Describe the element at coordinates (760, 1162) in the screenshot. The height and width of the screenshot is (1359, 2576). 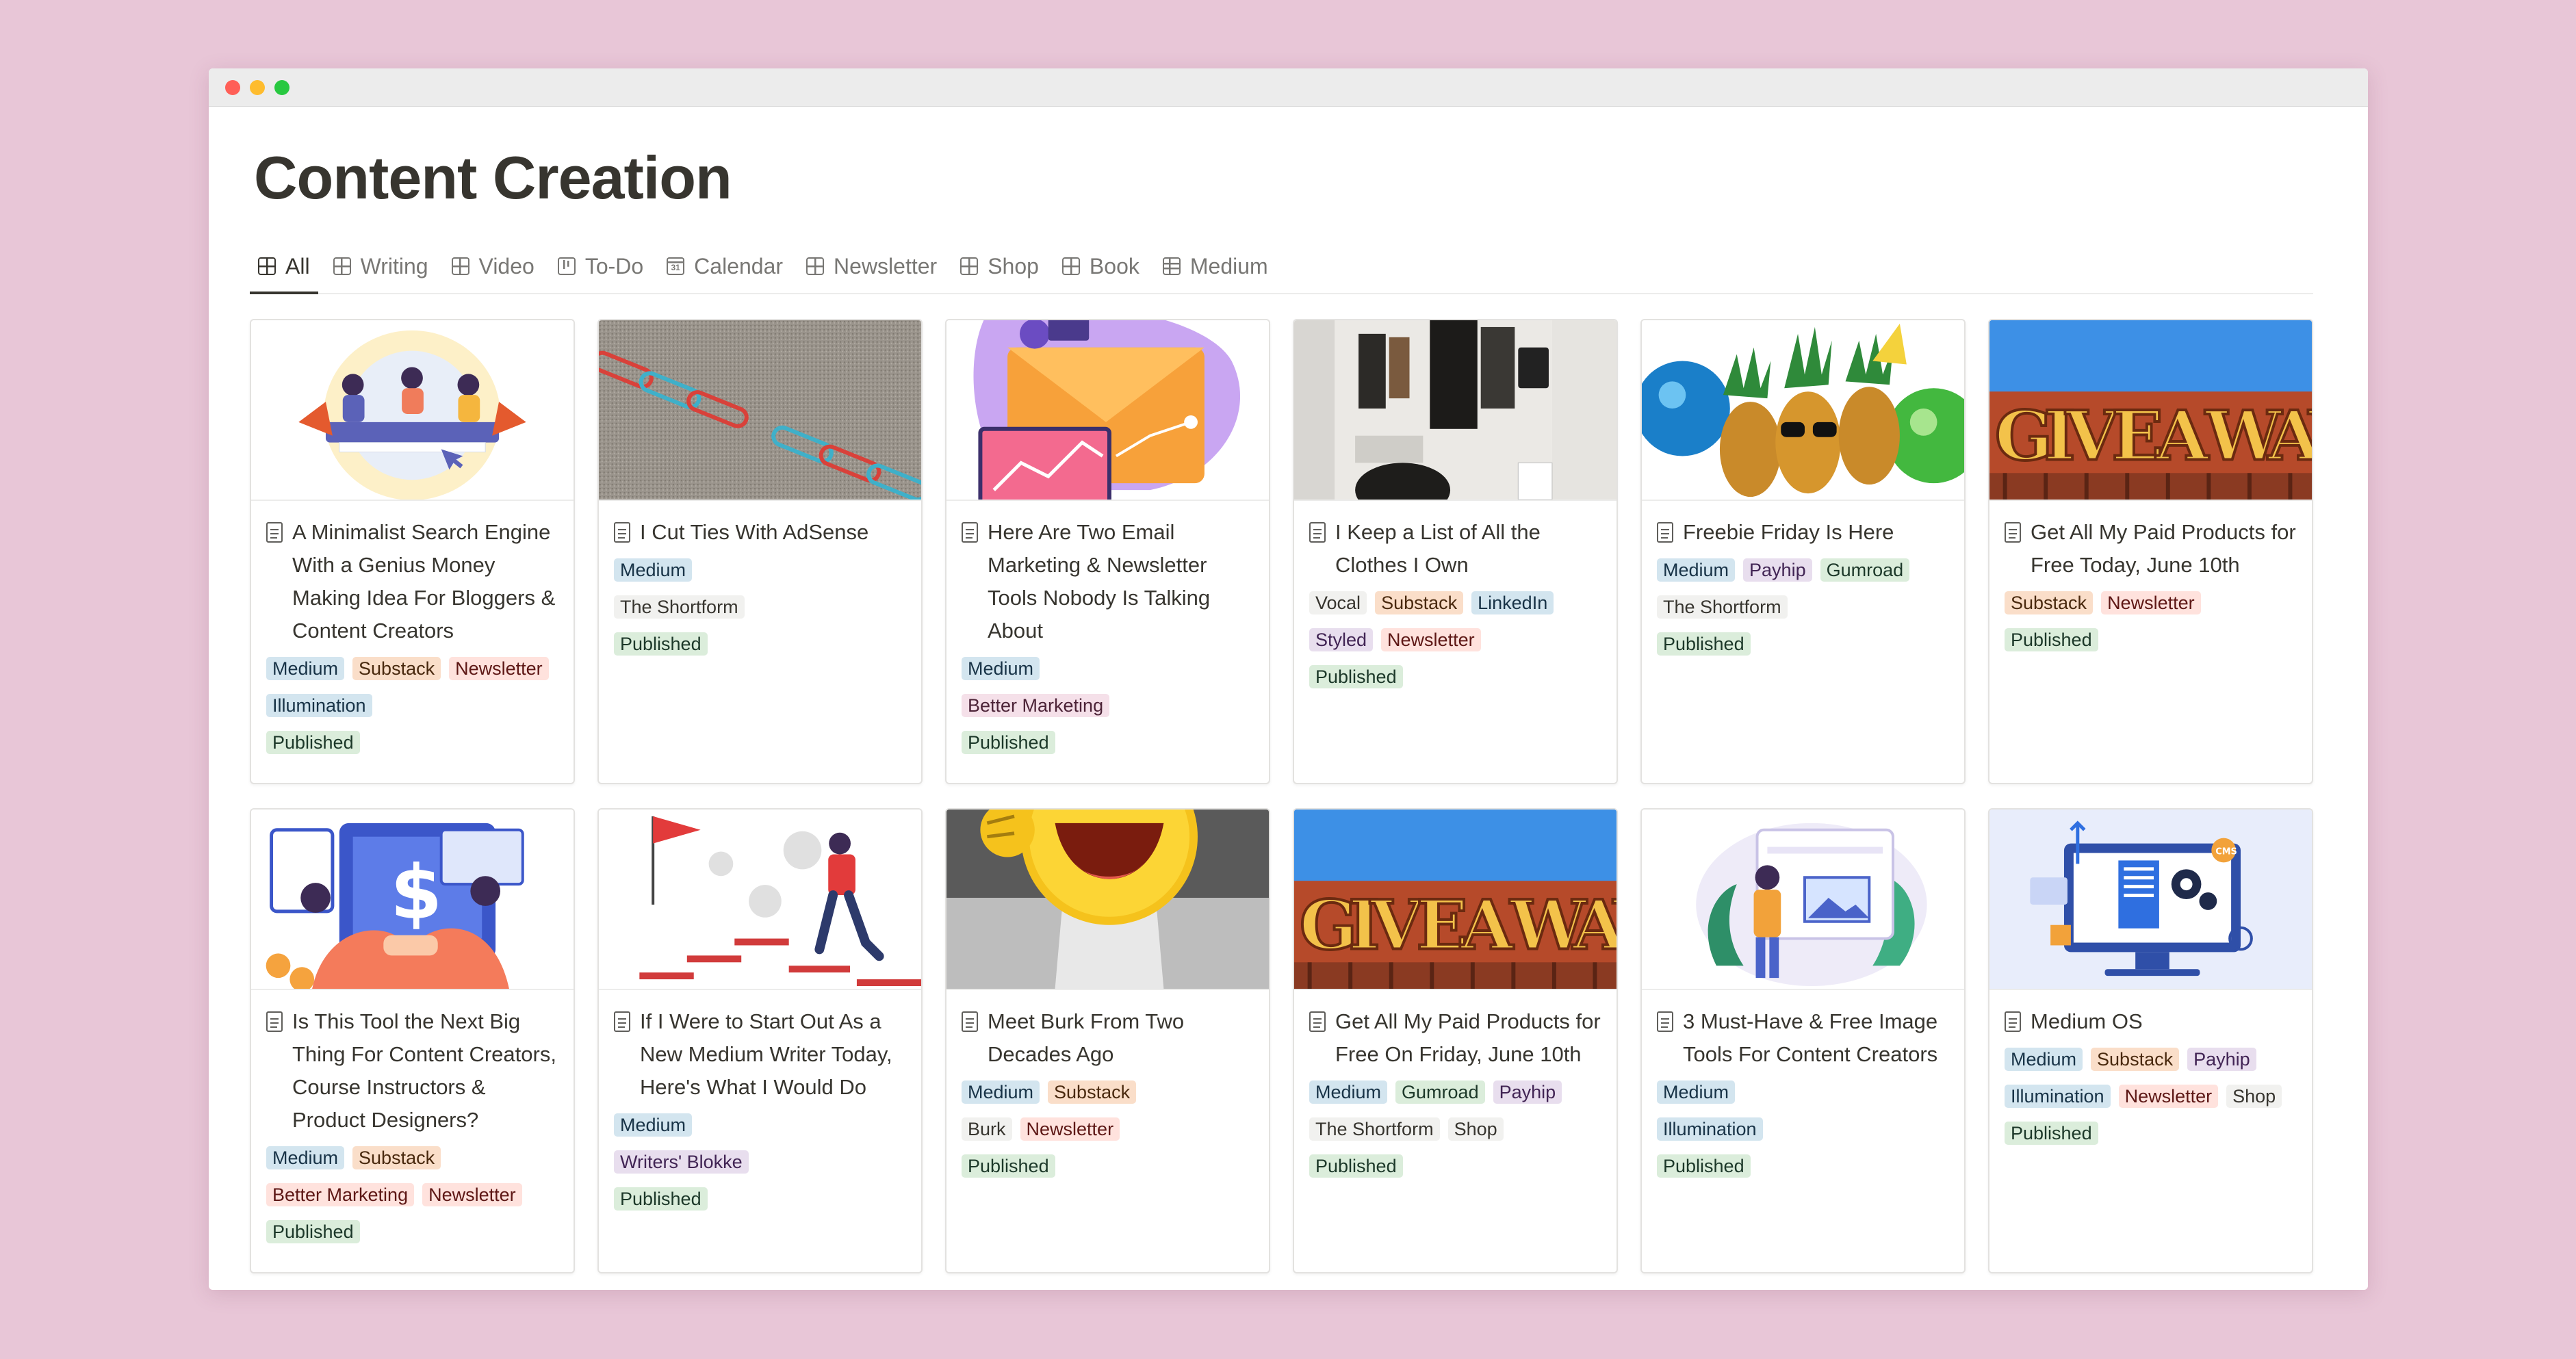
I see `publication-tags: Writers' Blokke` at that location.